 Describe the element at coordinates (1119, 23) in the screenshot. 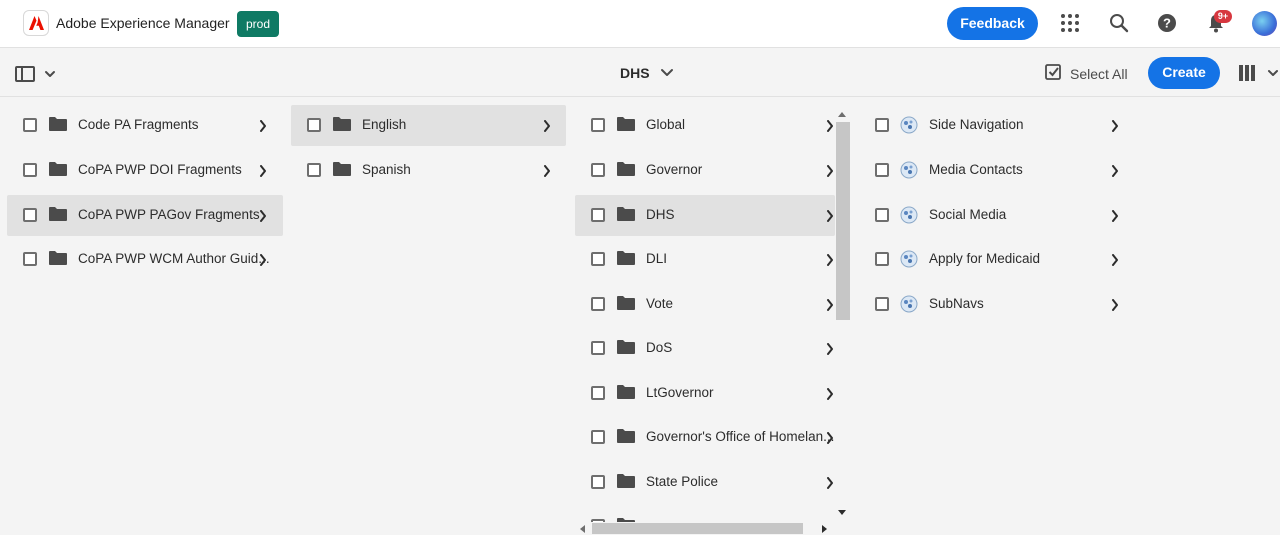

I see `search-icon` at that location.